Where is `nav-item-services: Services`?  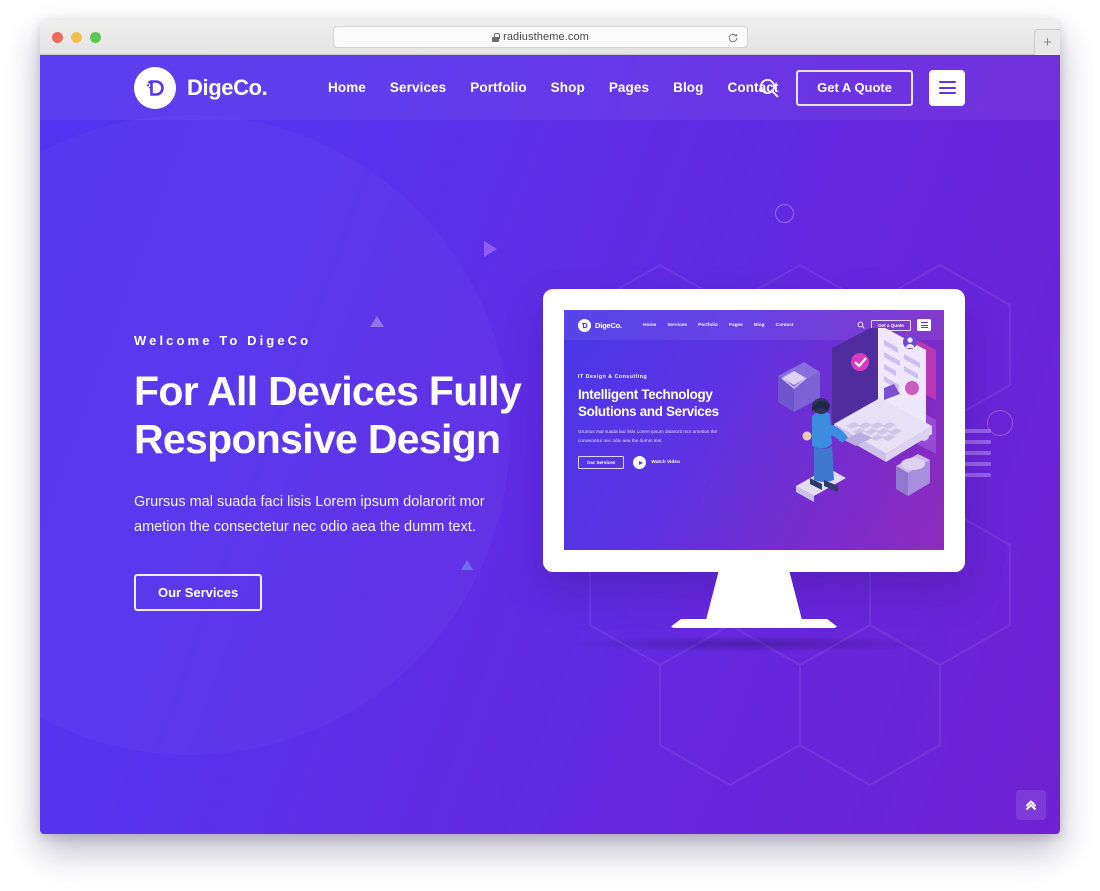
nav-item-services: Services is located at coordinates (418, 87).